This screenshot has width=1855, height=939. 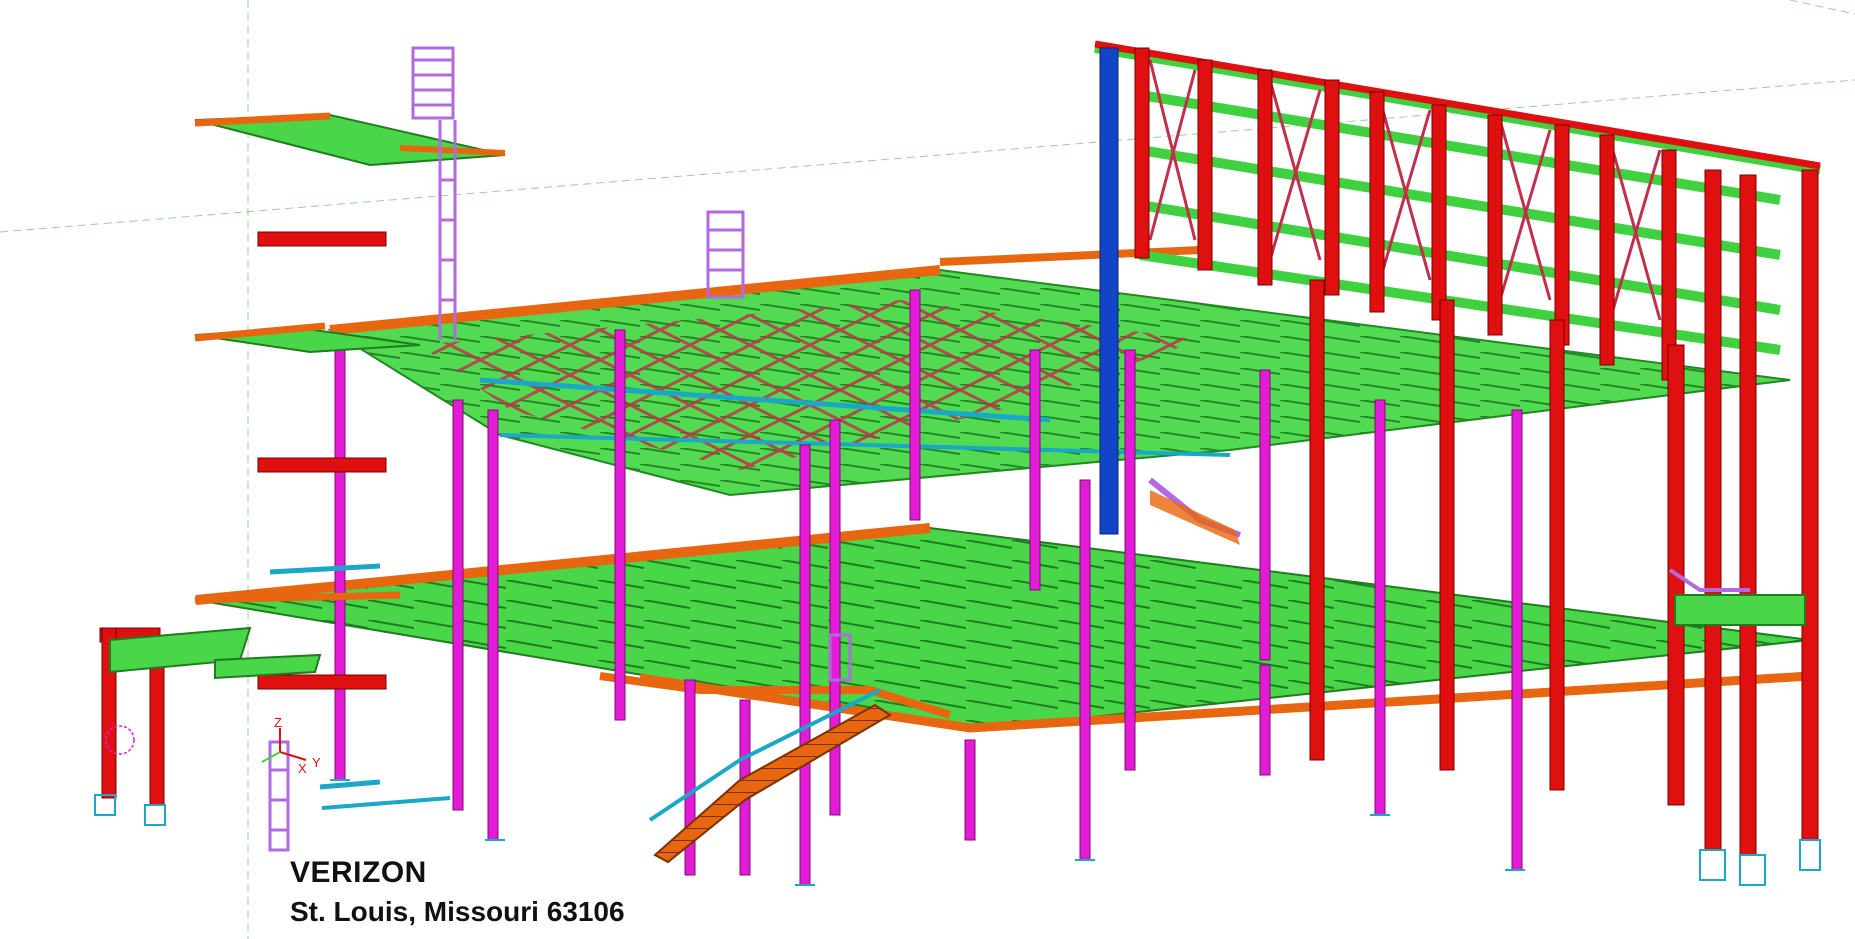 What do you see at coordinates (278, 722) in the screenshot?
I see `axis-label-z: Z` at bounding box center [278, 722].